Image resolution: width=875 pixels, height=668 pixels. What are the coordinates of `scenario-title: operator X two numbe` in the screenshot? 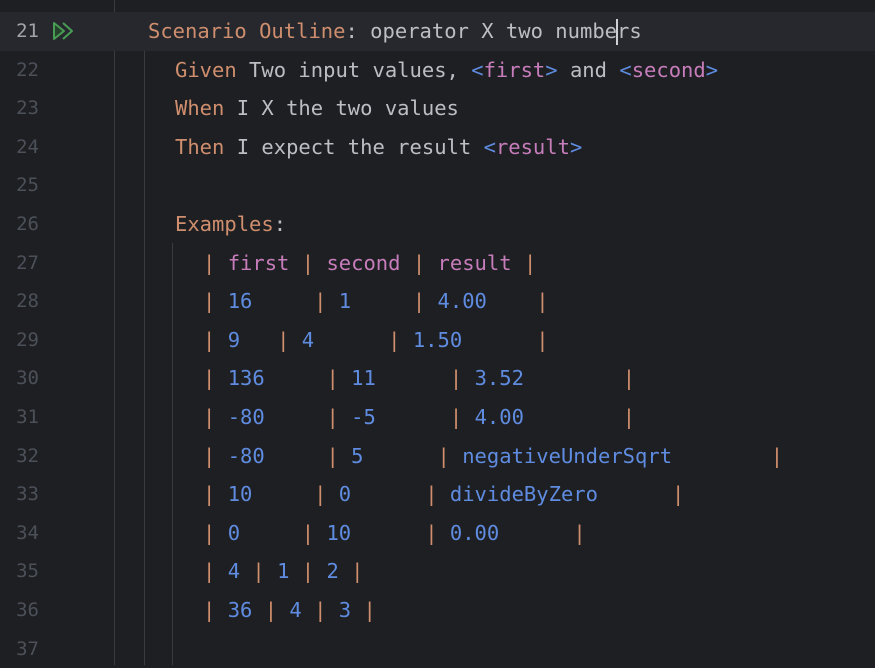 It's located at (487, 31).